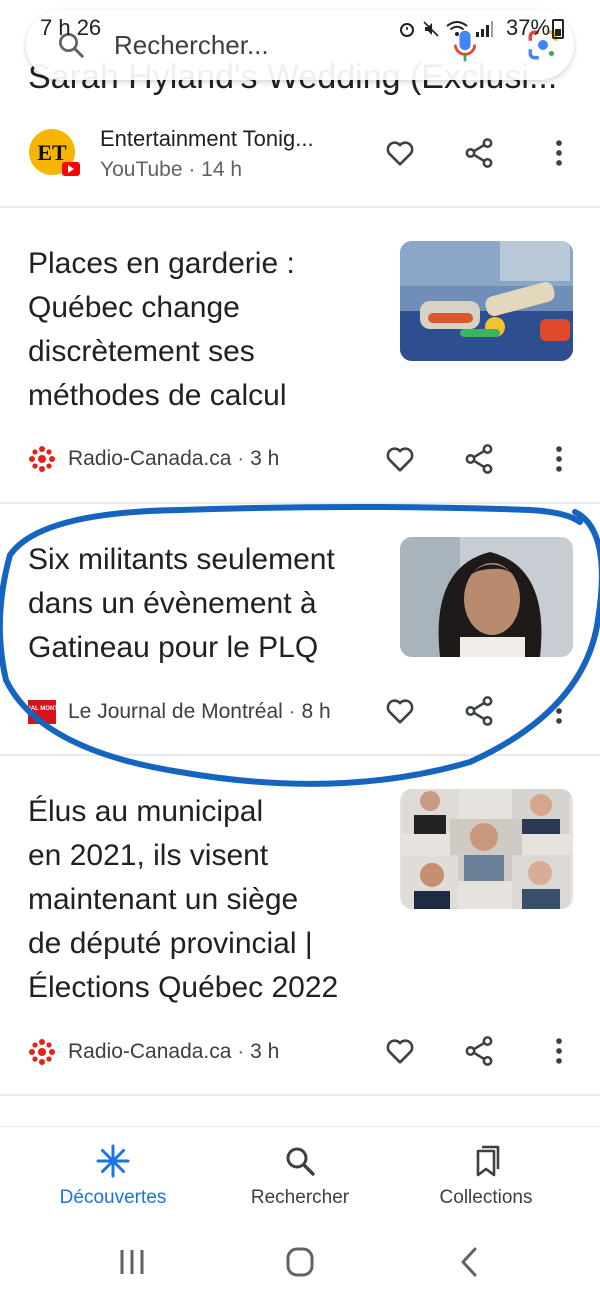 This screenshot has width=600, height=1300. I want to click on news-card-youtube: ET Entertainment Tonig... YouTube · 14 h, so click(300, 163).